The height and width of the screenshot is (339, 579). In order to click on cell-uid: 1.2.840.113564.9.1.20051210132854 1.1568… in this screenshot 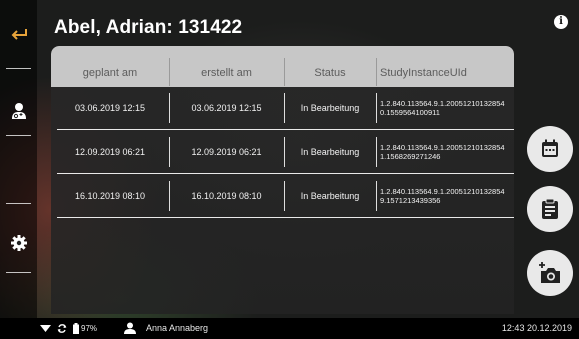, I will do `click(447, 152)`.